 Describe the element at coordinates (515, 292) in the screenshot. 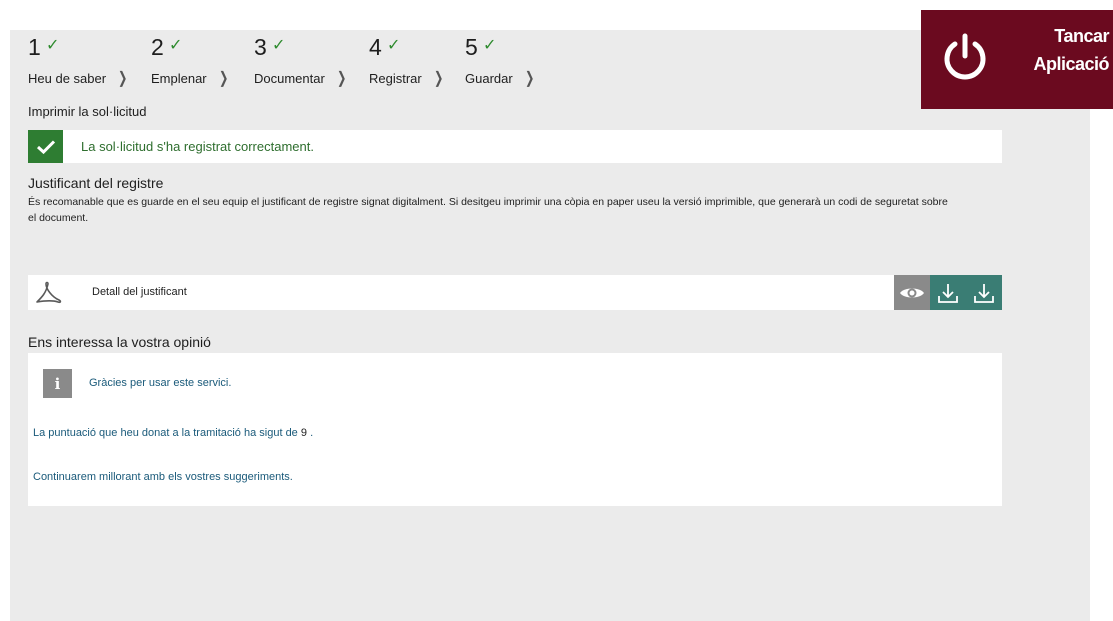

I see `file-row-justificant: Detall del justificant` at that location.